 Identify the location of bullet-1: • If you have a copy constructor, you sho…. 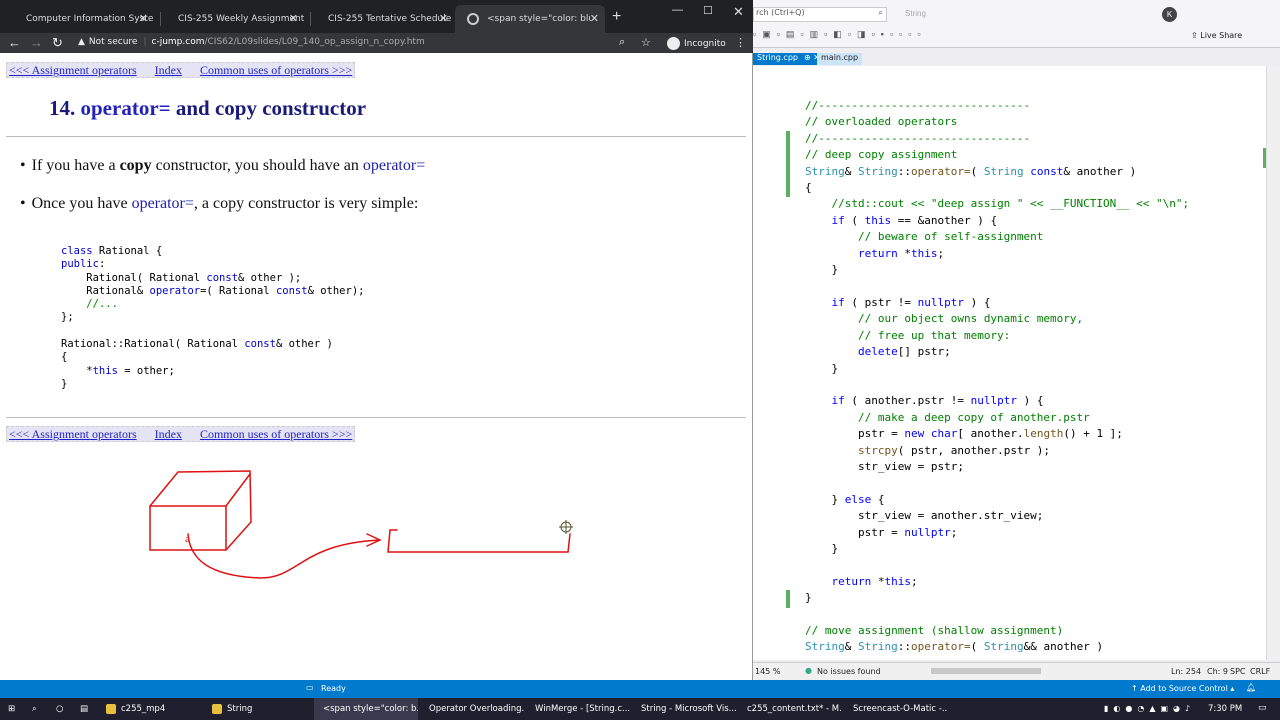
(223, 165).